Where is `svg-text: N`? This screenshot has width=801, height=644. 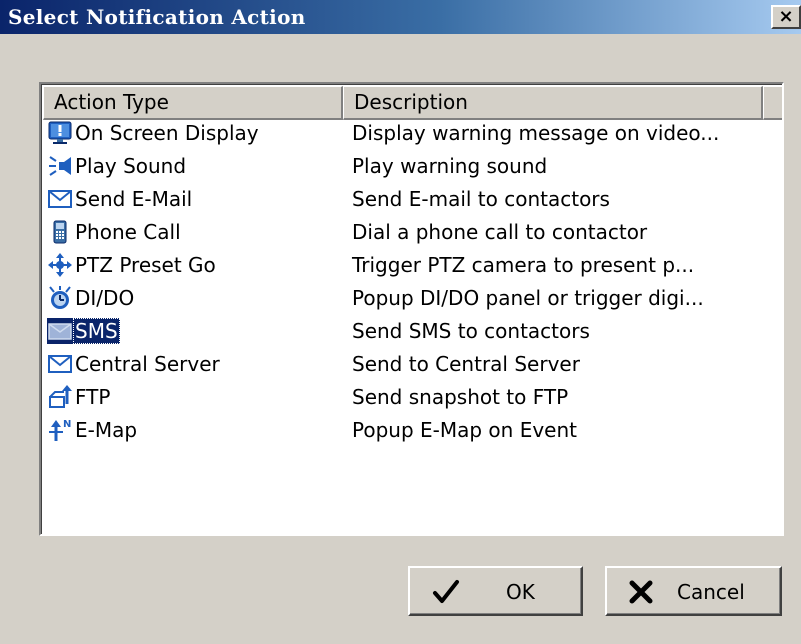 svg-text: N is located at coordinates (67, 424).